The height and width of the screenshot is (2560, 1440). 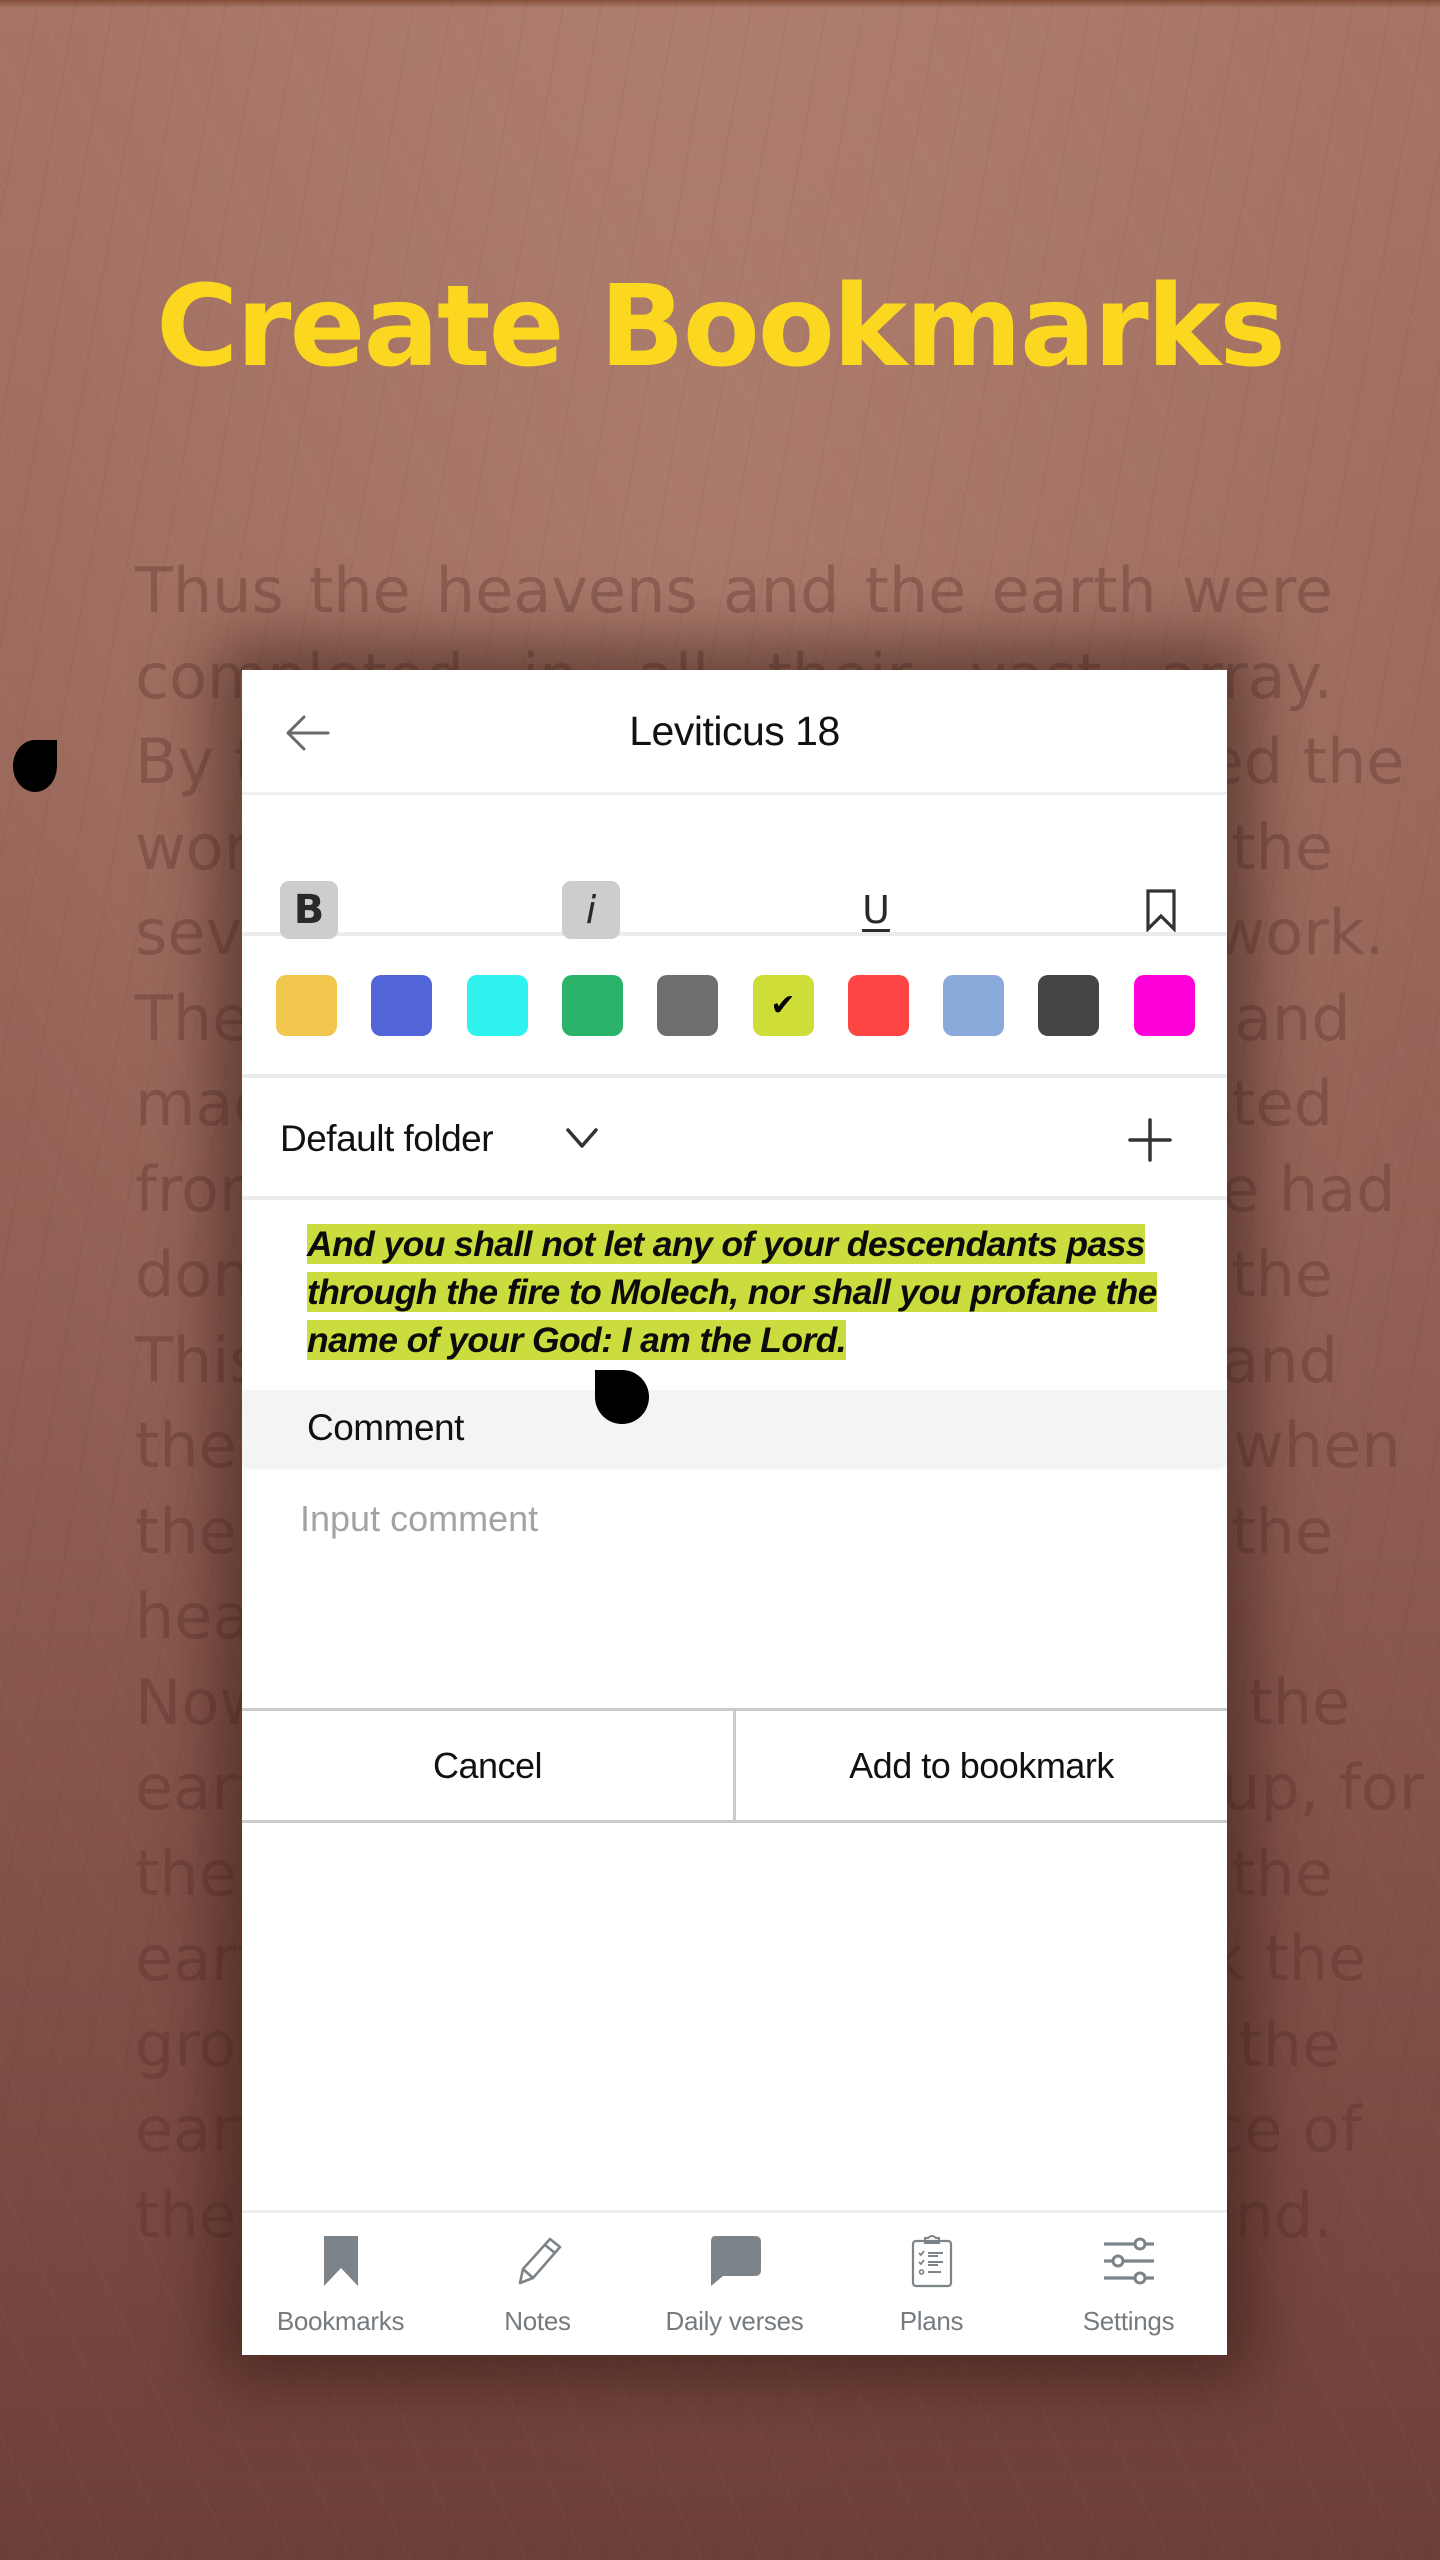 I want to click on sliders-icon, so click(x=1128, y=2261).